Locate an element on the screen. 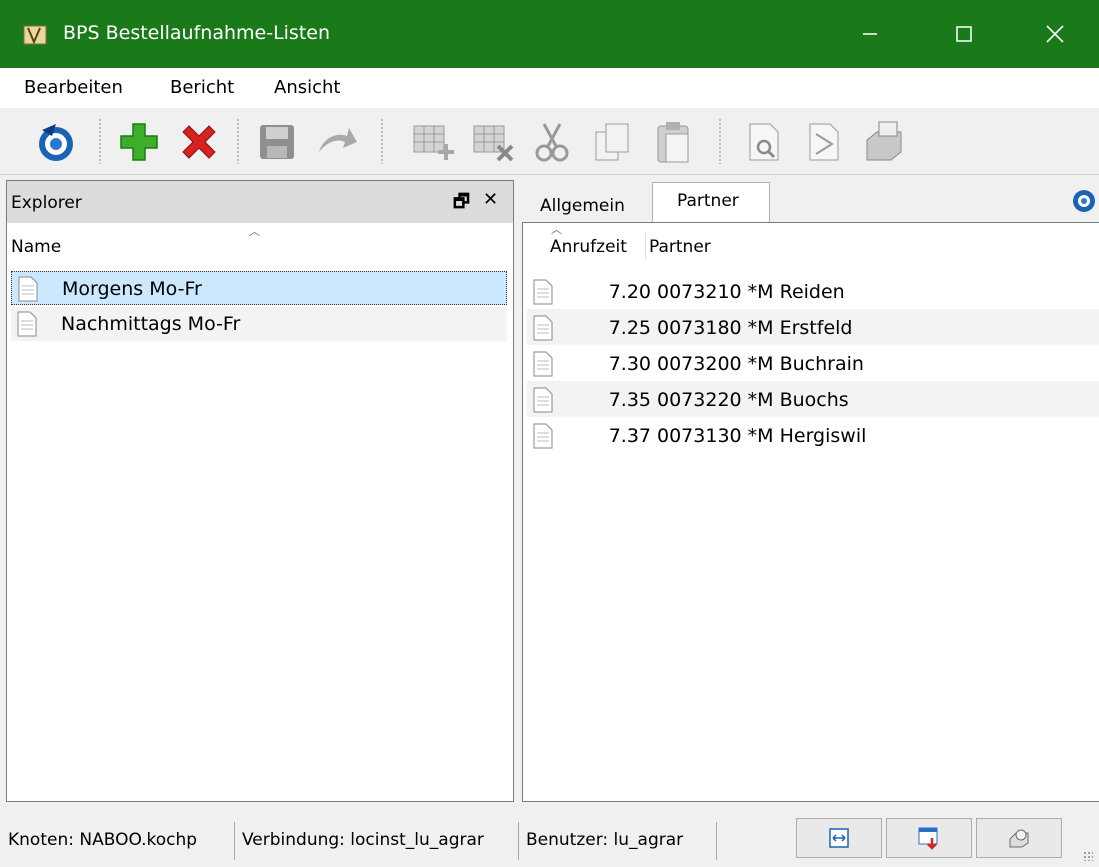  grid-add-icon is located at coordinates (433, 142).